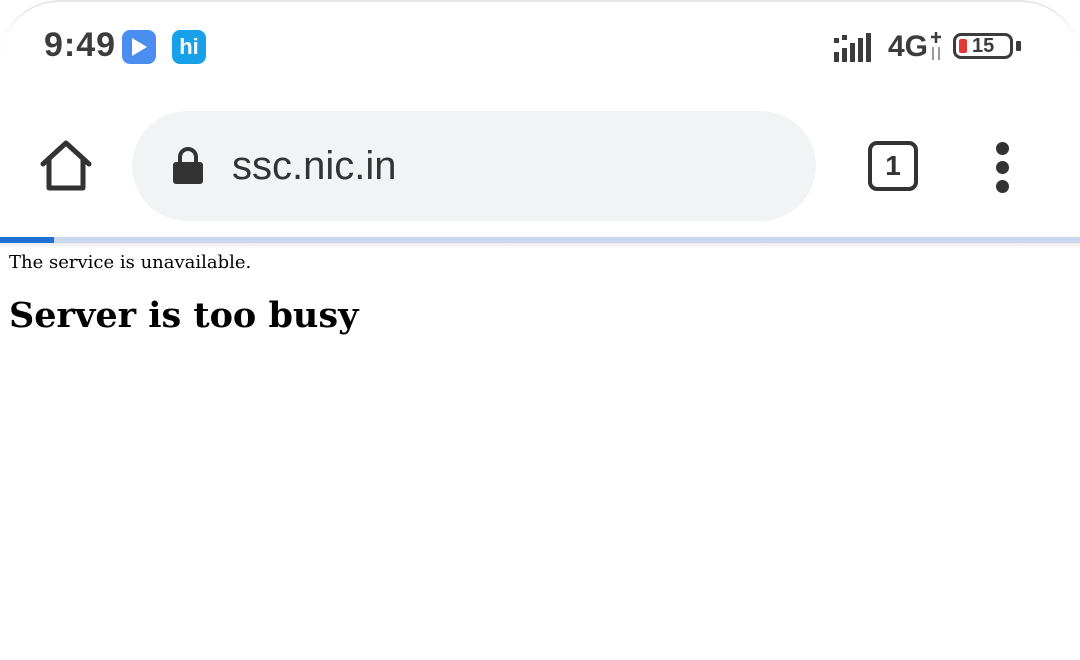  I want to click on tab-switcher-button: 1, so click(893, 166).